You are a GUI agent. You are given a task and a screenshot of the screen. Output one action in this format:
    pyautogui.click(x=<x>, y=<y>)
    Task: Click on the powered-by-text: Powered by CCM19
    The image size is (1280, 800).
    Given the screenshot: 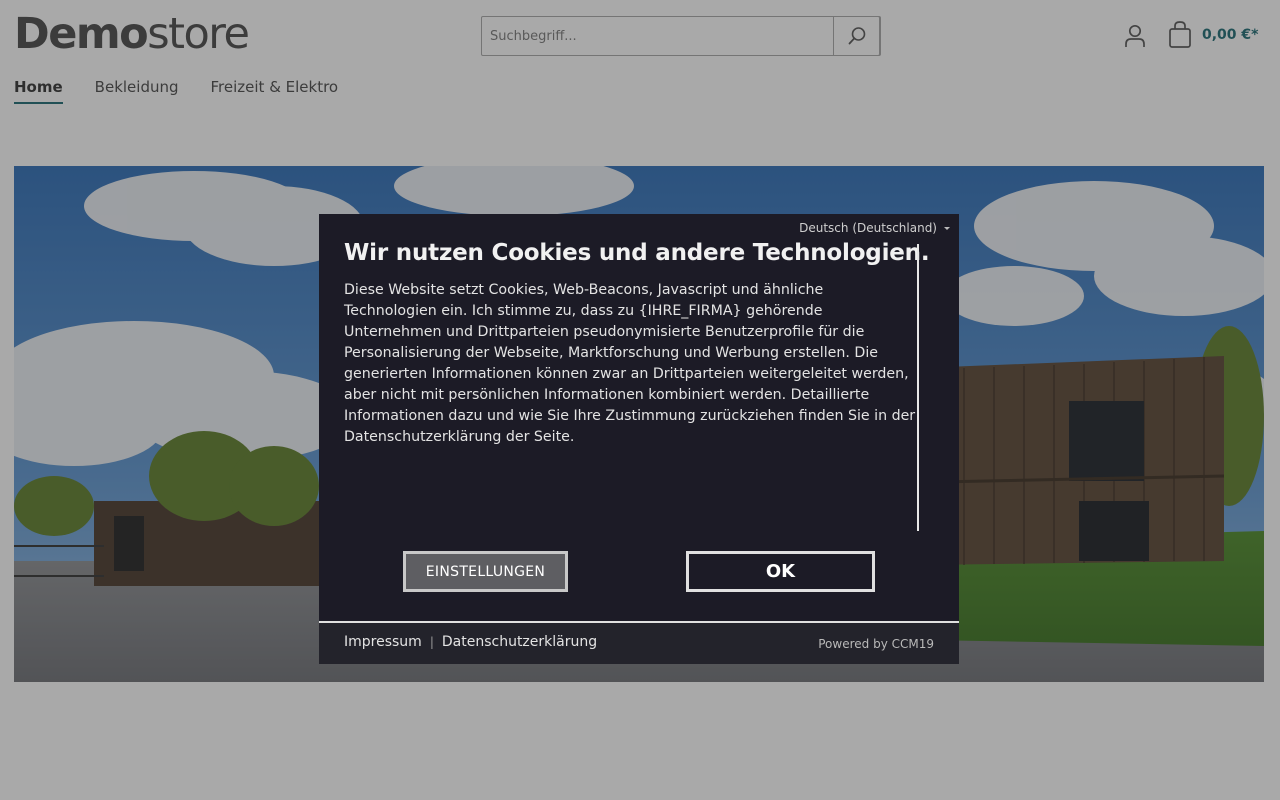 What is the action you would take?
    pyautogui.click(x=876, y=644)
    